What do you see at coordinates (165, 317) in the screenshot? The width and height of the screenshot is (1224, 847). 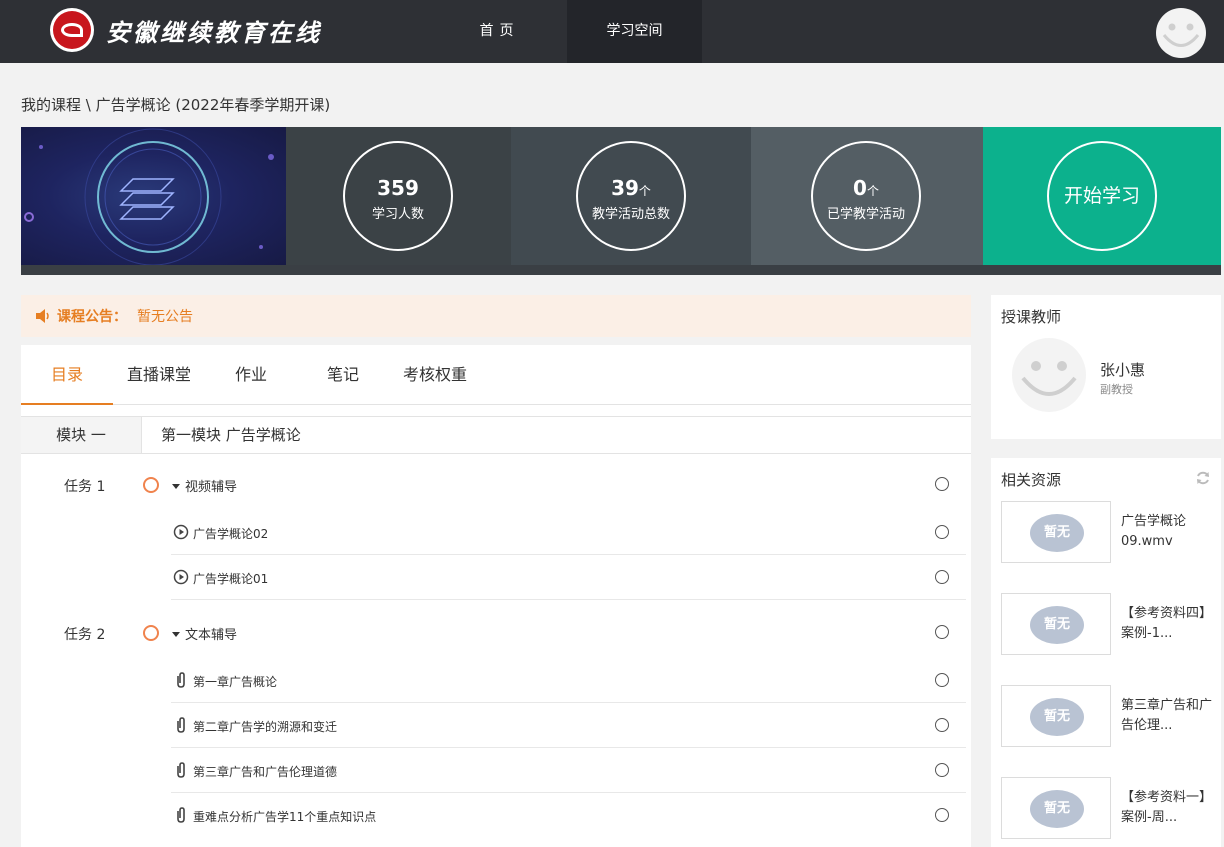 I see `notice-text: 暂无公告` at bounding box center [165, 317].